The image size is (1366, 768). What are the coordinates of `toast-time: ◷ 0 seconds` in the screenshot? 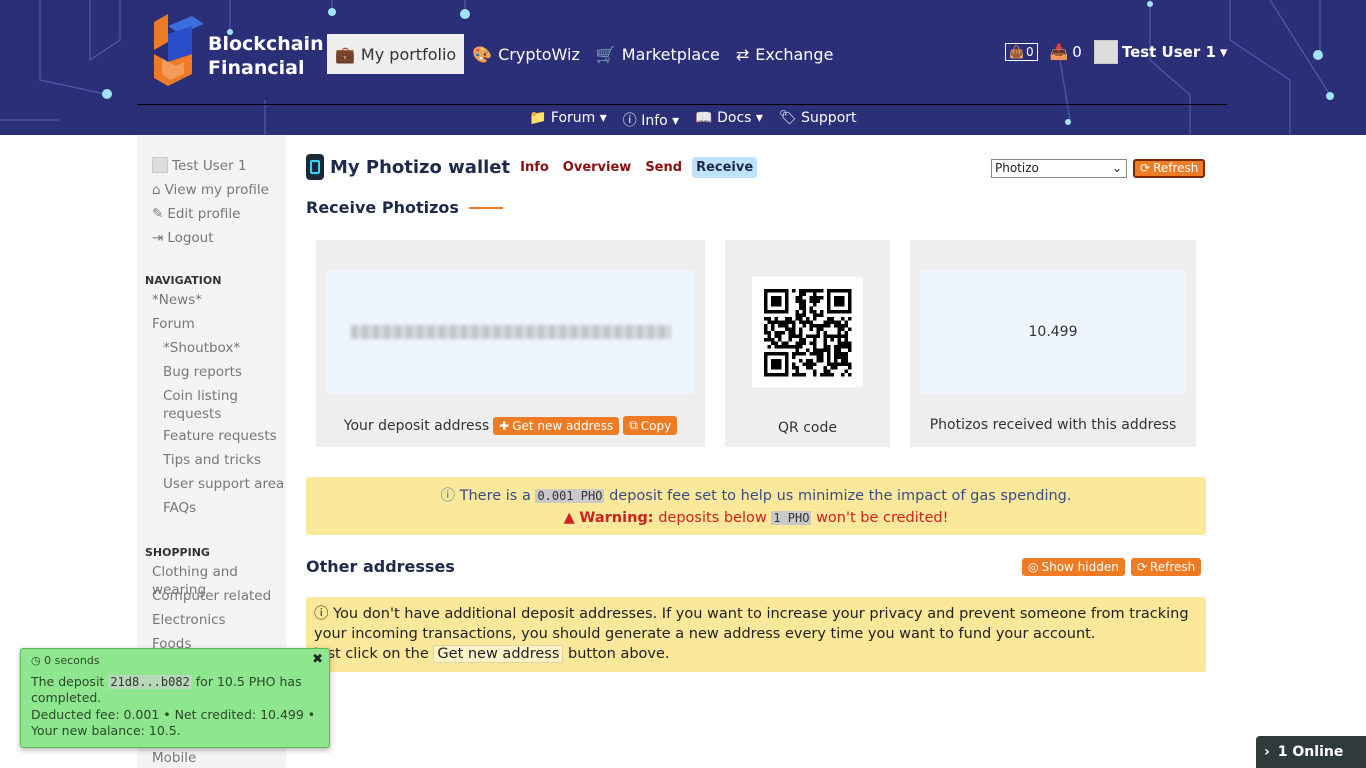 It's located at (175, 661).